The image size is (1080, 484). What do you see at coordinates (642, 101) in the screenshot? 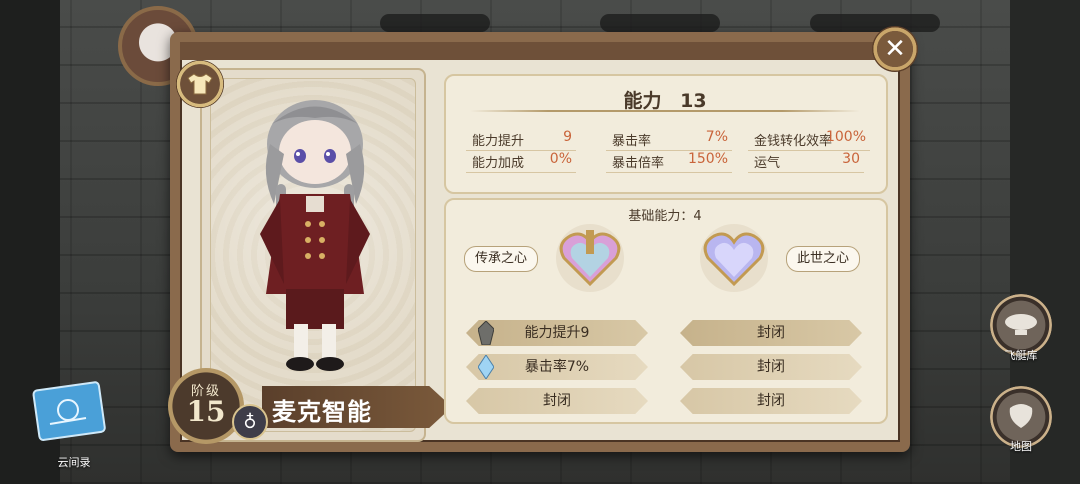
I see `ability-title-label: 能力` at bounding box center [642, 101].